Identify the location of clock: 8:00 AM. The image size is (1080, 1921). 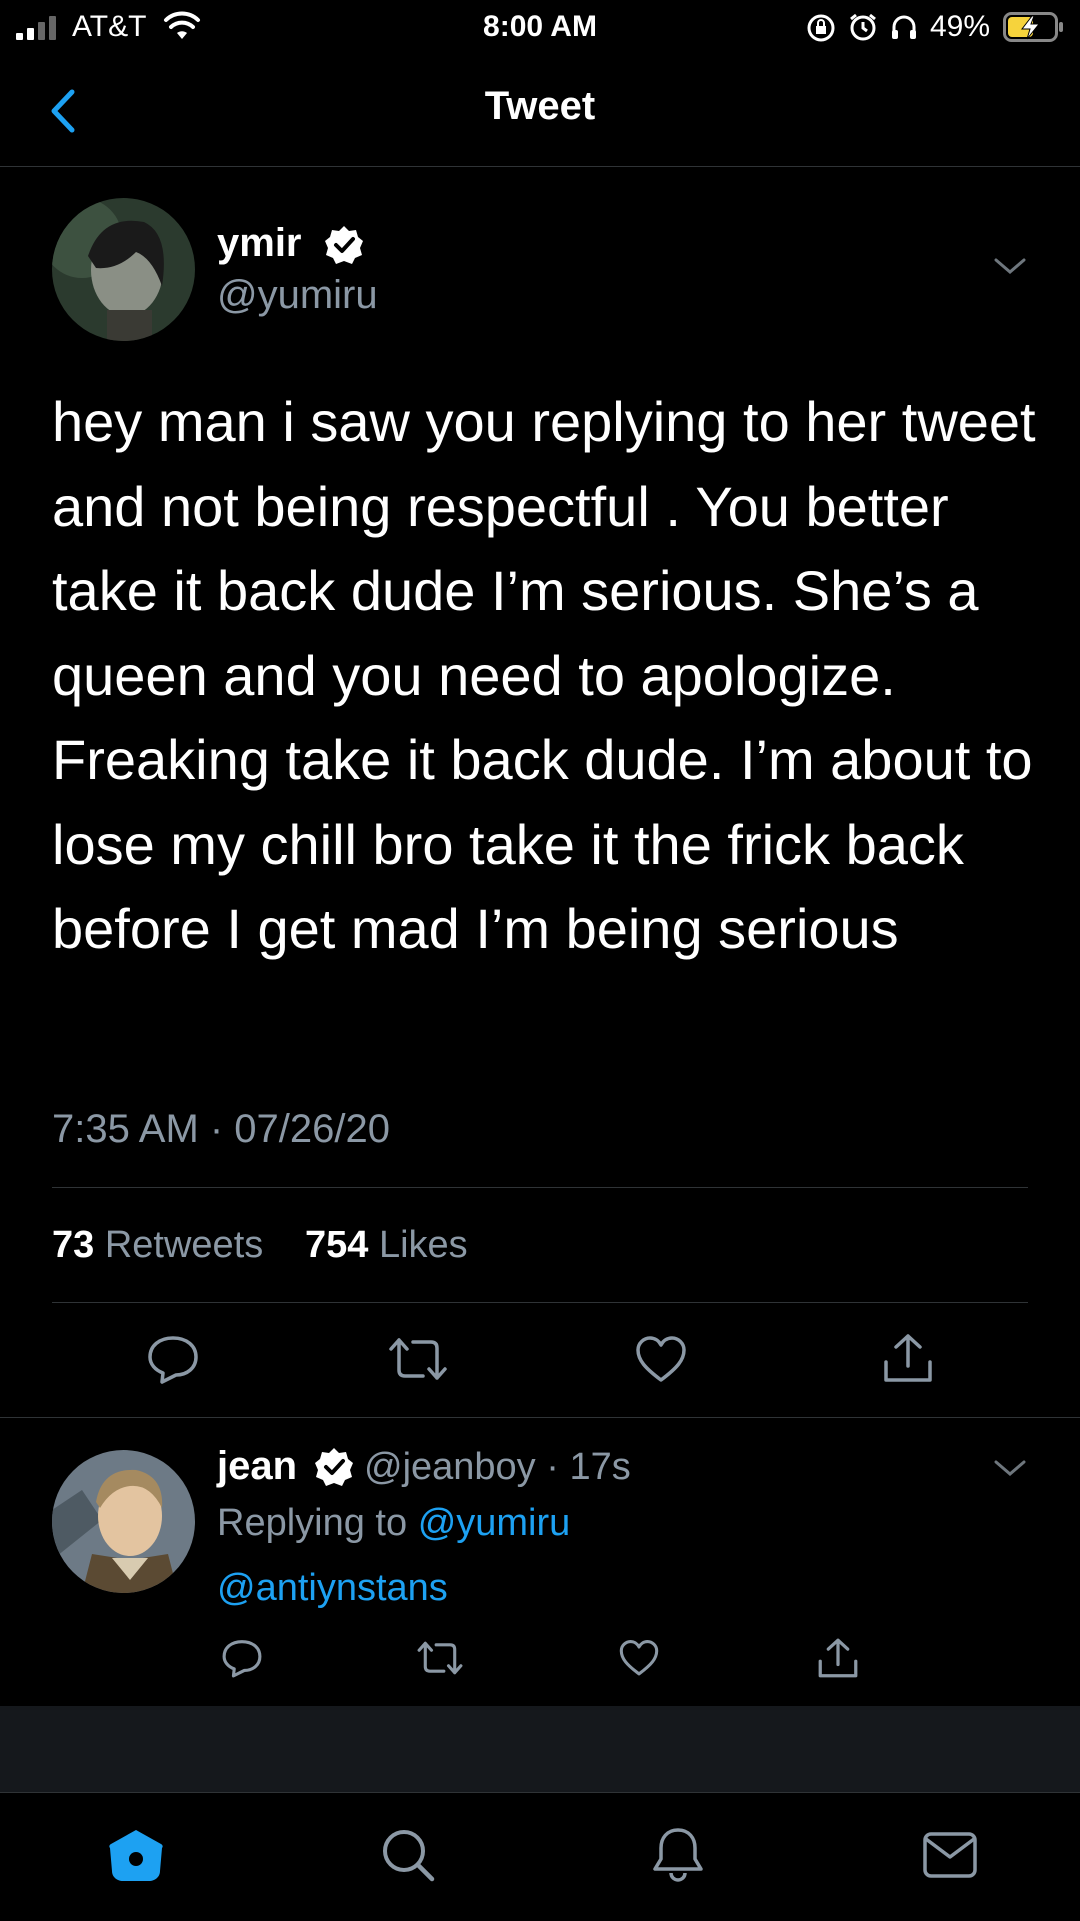
(540, 26).